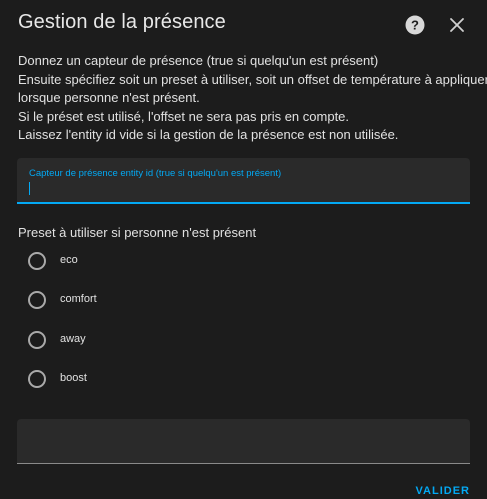  I want to click on close-button, so click(457, 25).